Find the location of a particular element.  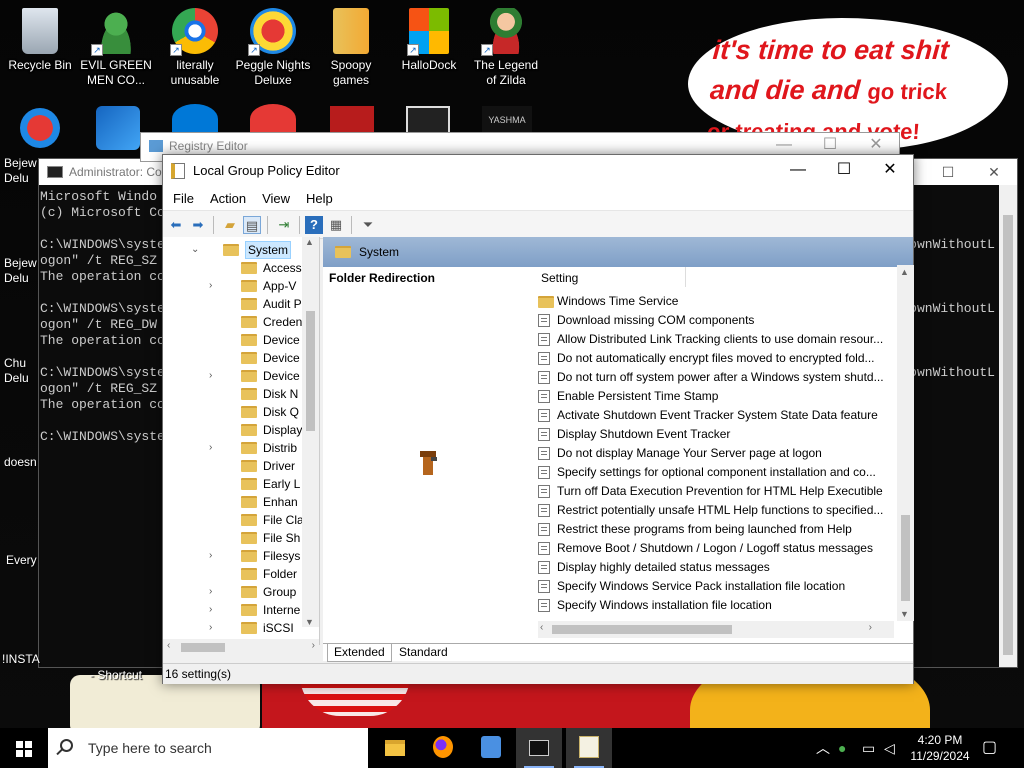

monitor-icon is located at coordinates (428, 120).